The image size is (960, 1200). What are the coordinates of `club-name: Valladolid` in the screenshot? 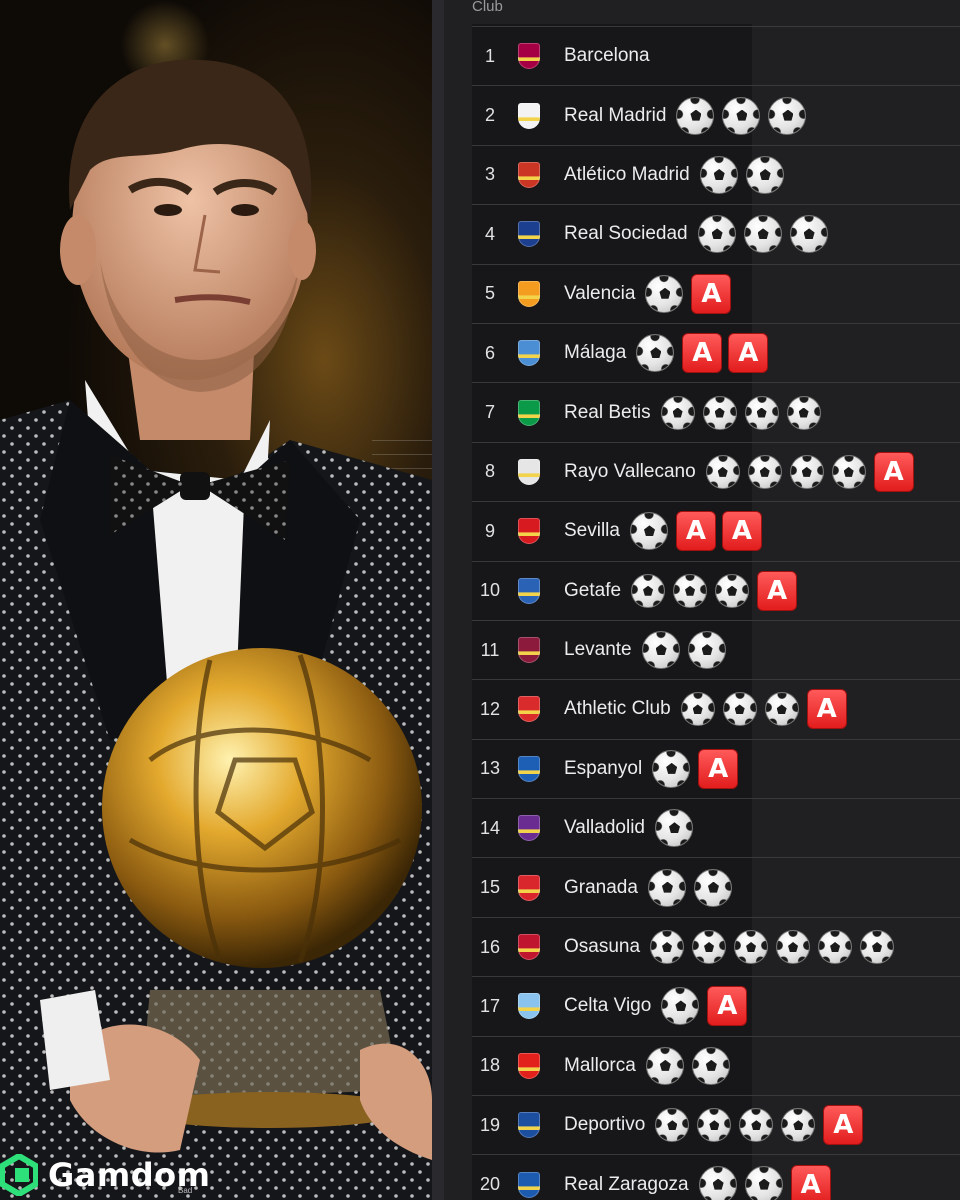 It's located at (604, 828).